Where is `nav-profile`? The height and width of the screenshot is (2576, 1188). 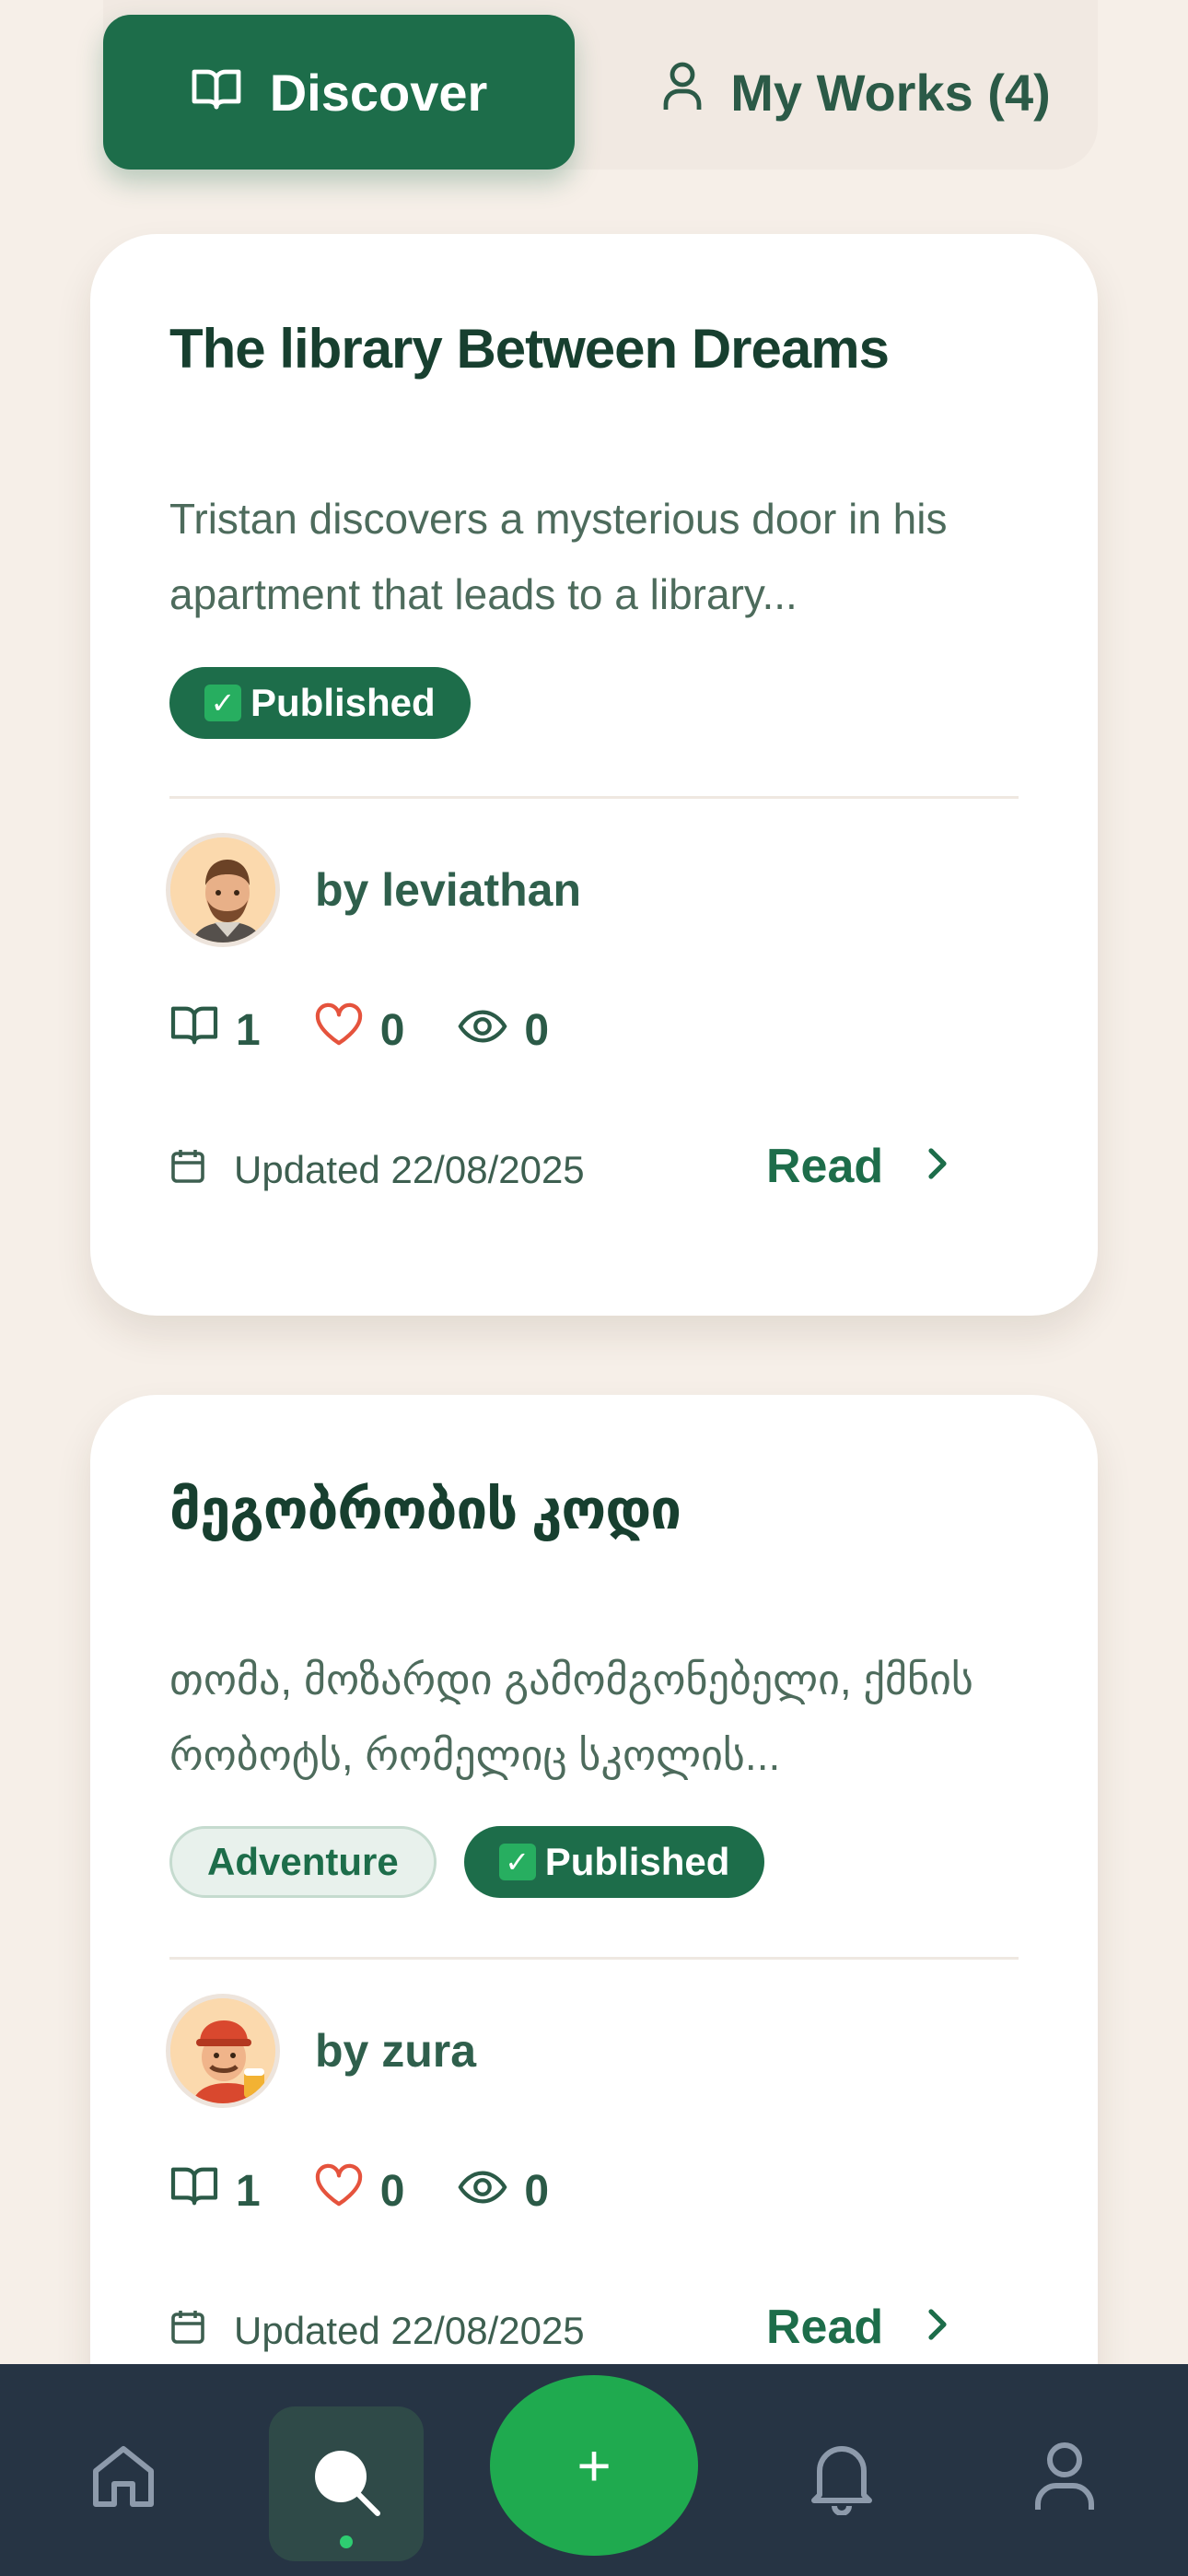 nav-profile is located at coordinates (1065, 2478).